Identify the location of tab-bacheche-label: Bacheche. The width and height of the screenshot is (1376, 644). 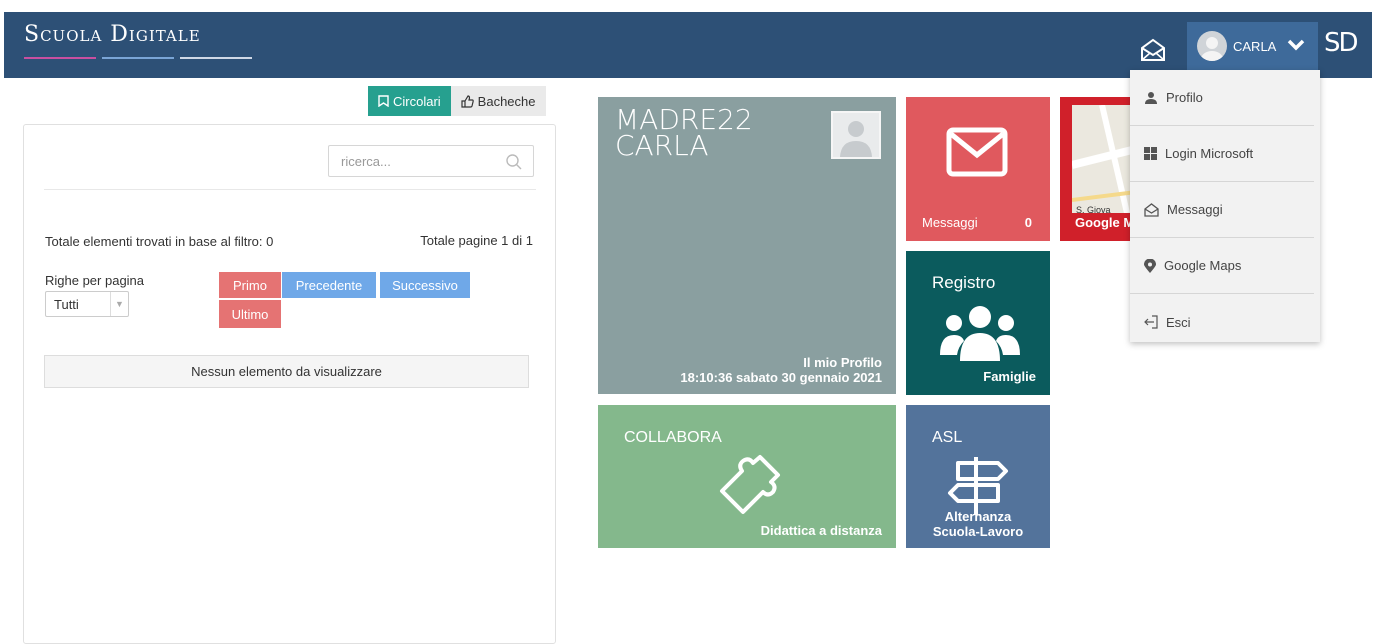
(506, 101).